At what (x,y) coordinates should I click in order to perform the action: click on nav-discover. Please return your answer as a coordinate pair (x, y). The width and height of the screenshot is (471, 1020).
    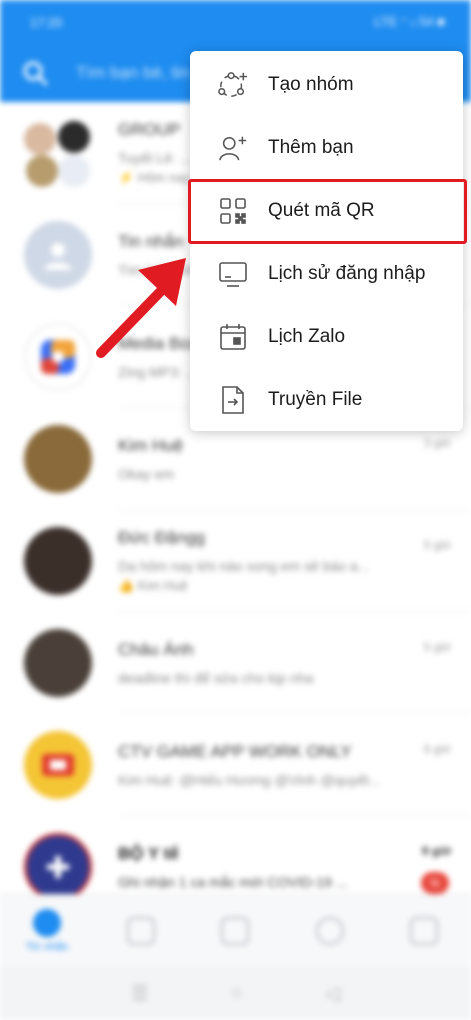
    Looking at the image, I should click on (235, 930).